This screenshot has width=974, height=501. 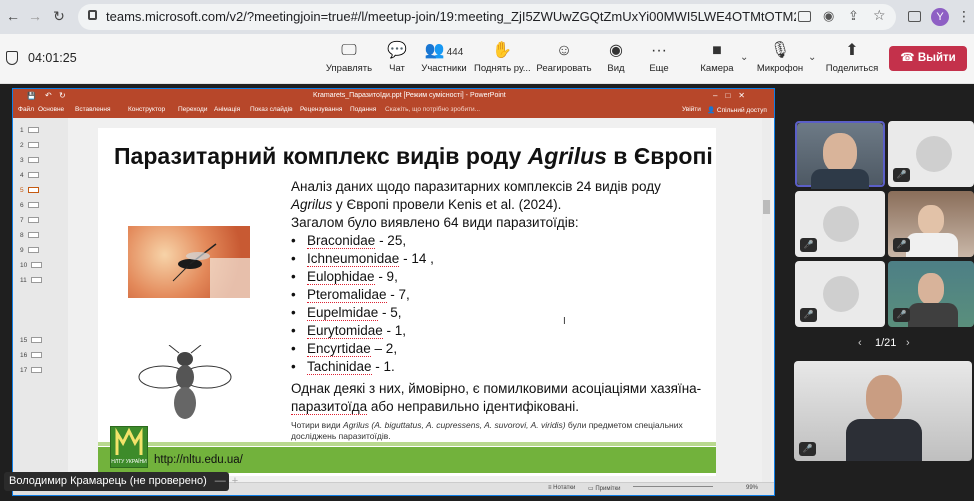 What do you see at coordinates (349, 241) in the screenshot?
I see `family-item: • Braconidae - 25,` at bounding box center [349, 241].